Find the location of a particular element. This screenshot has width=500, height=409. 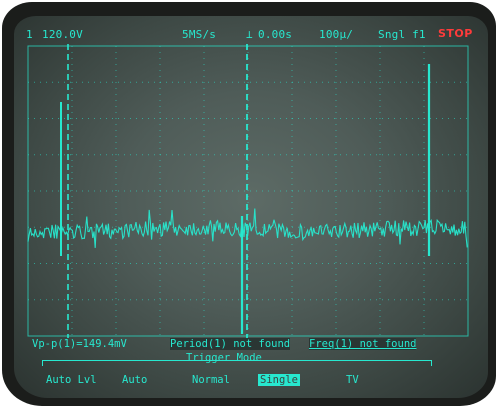

softkey-bar-line is located at coordinates (237, 360).